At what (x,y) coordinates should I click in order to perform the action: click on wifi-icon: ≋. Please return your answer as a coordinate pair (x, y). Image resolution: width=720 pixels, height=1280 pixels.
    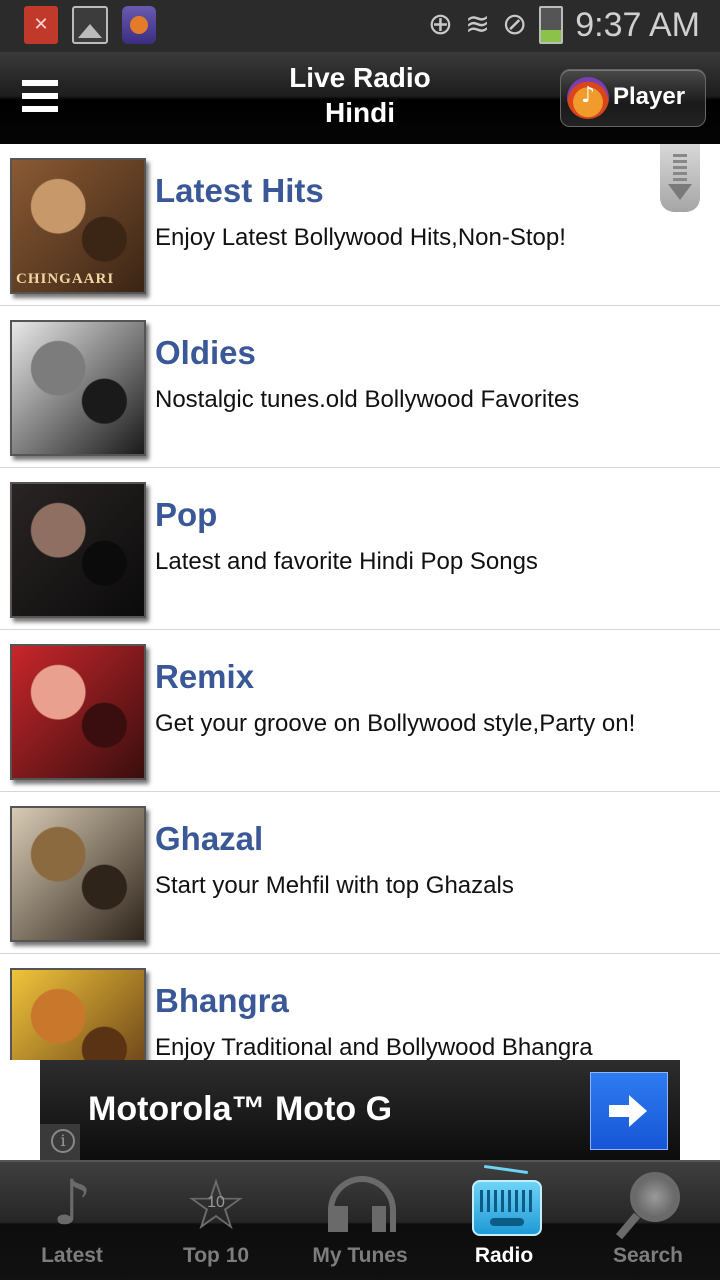
    Looking at the image, I should click on (477, 24).